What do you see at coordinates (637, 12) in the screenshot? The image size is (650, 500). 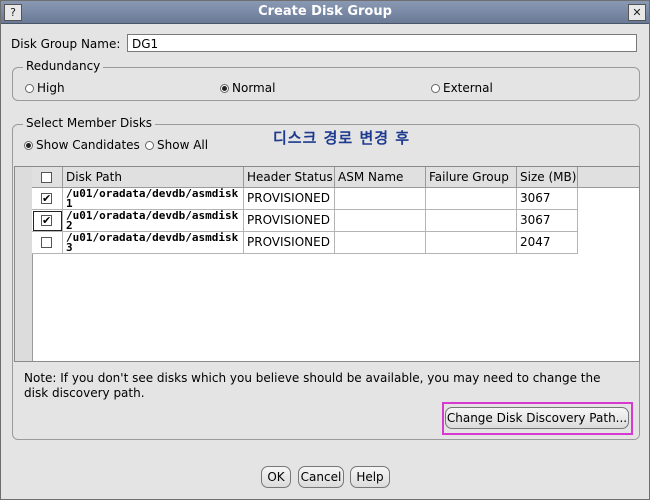 I see `close-icon: ✕` at bounding box center [637, 12].